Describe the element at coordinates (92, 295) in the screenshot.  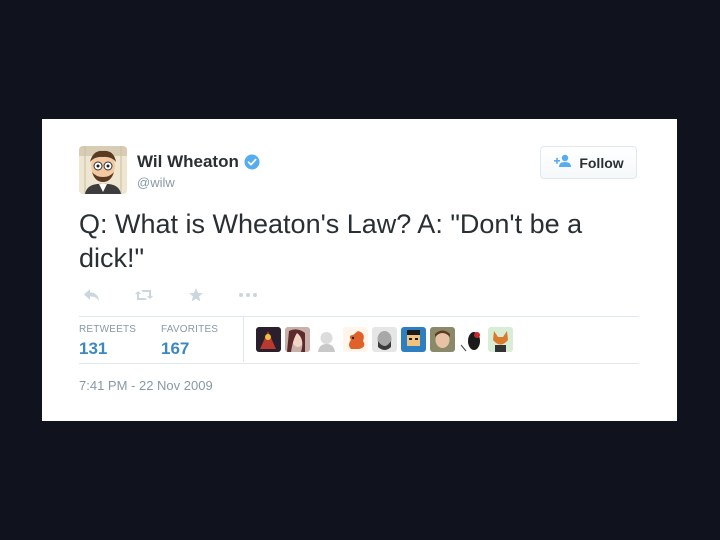
I see `reply-icon` at that location.